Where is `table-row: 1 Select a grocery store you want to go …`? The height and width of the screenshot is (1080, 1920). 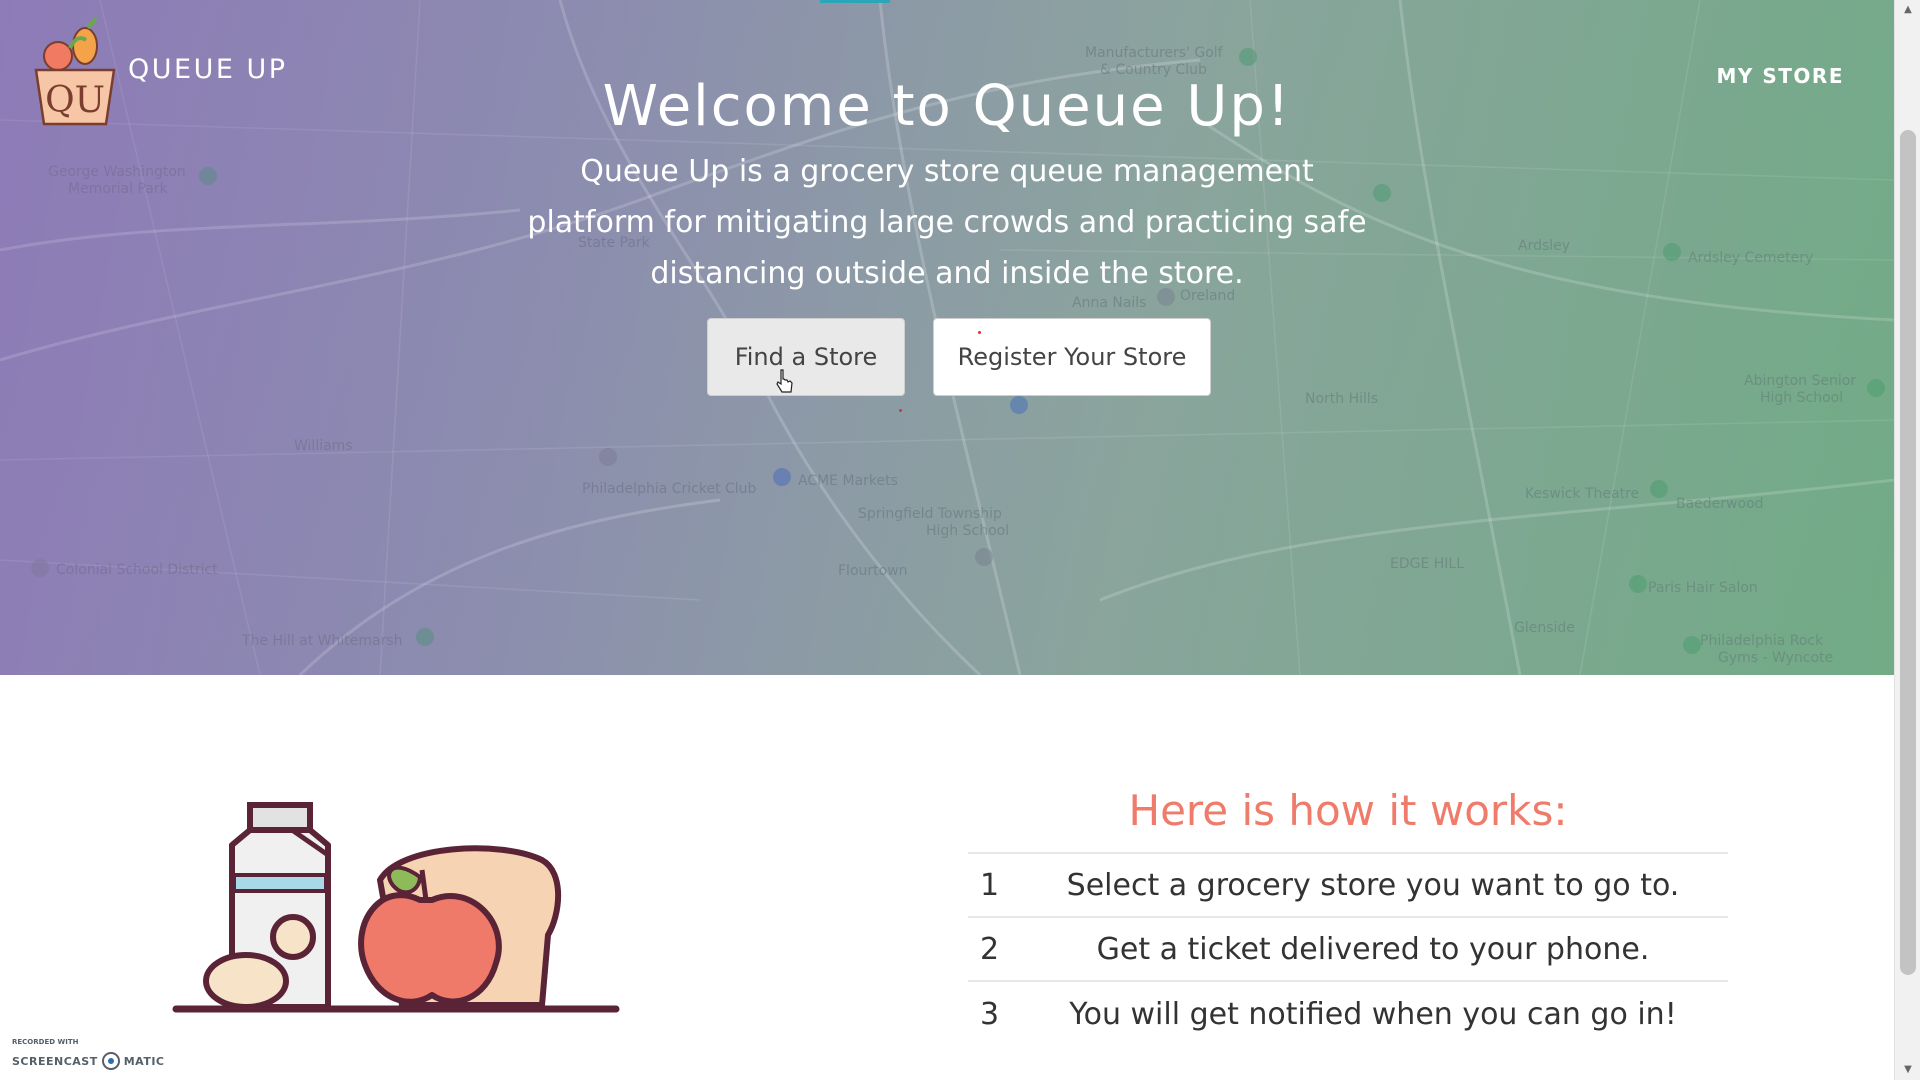
table-row: 1 Select a grocery store you want to go … is located at coordinates (1348, 886).